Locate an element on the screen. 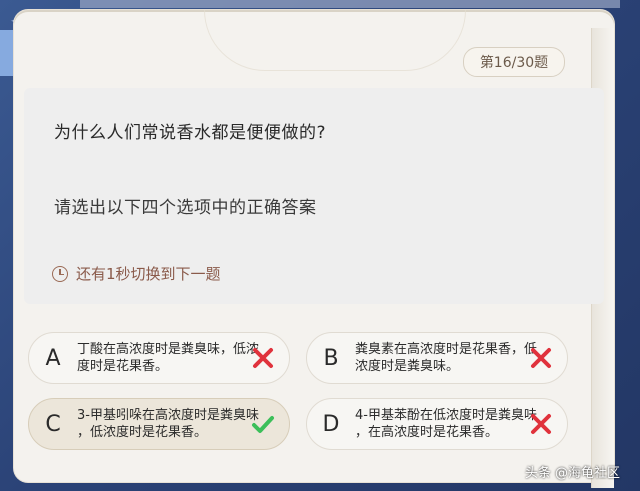  option-line: ，在高浓度时是花果香。 is located at coordinates (427, 432).